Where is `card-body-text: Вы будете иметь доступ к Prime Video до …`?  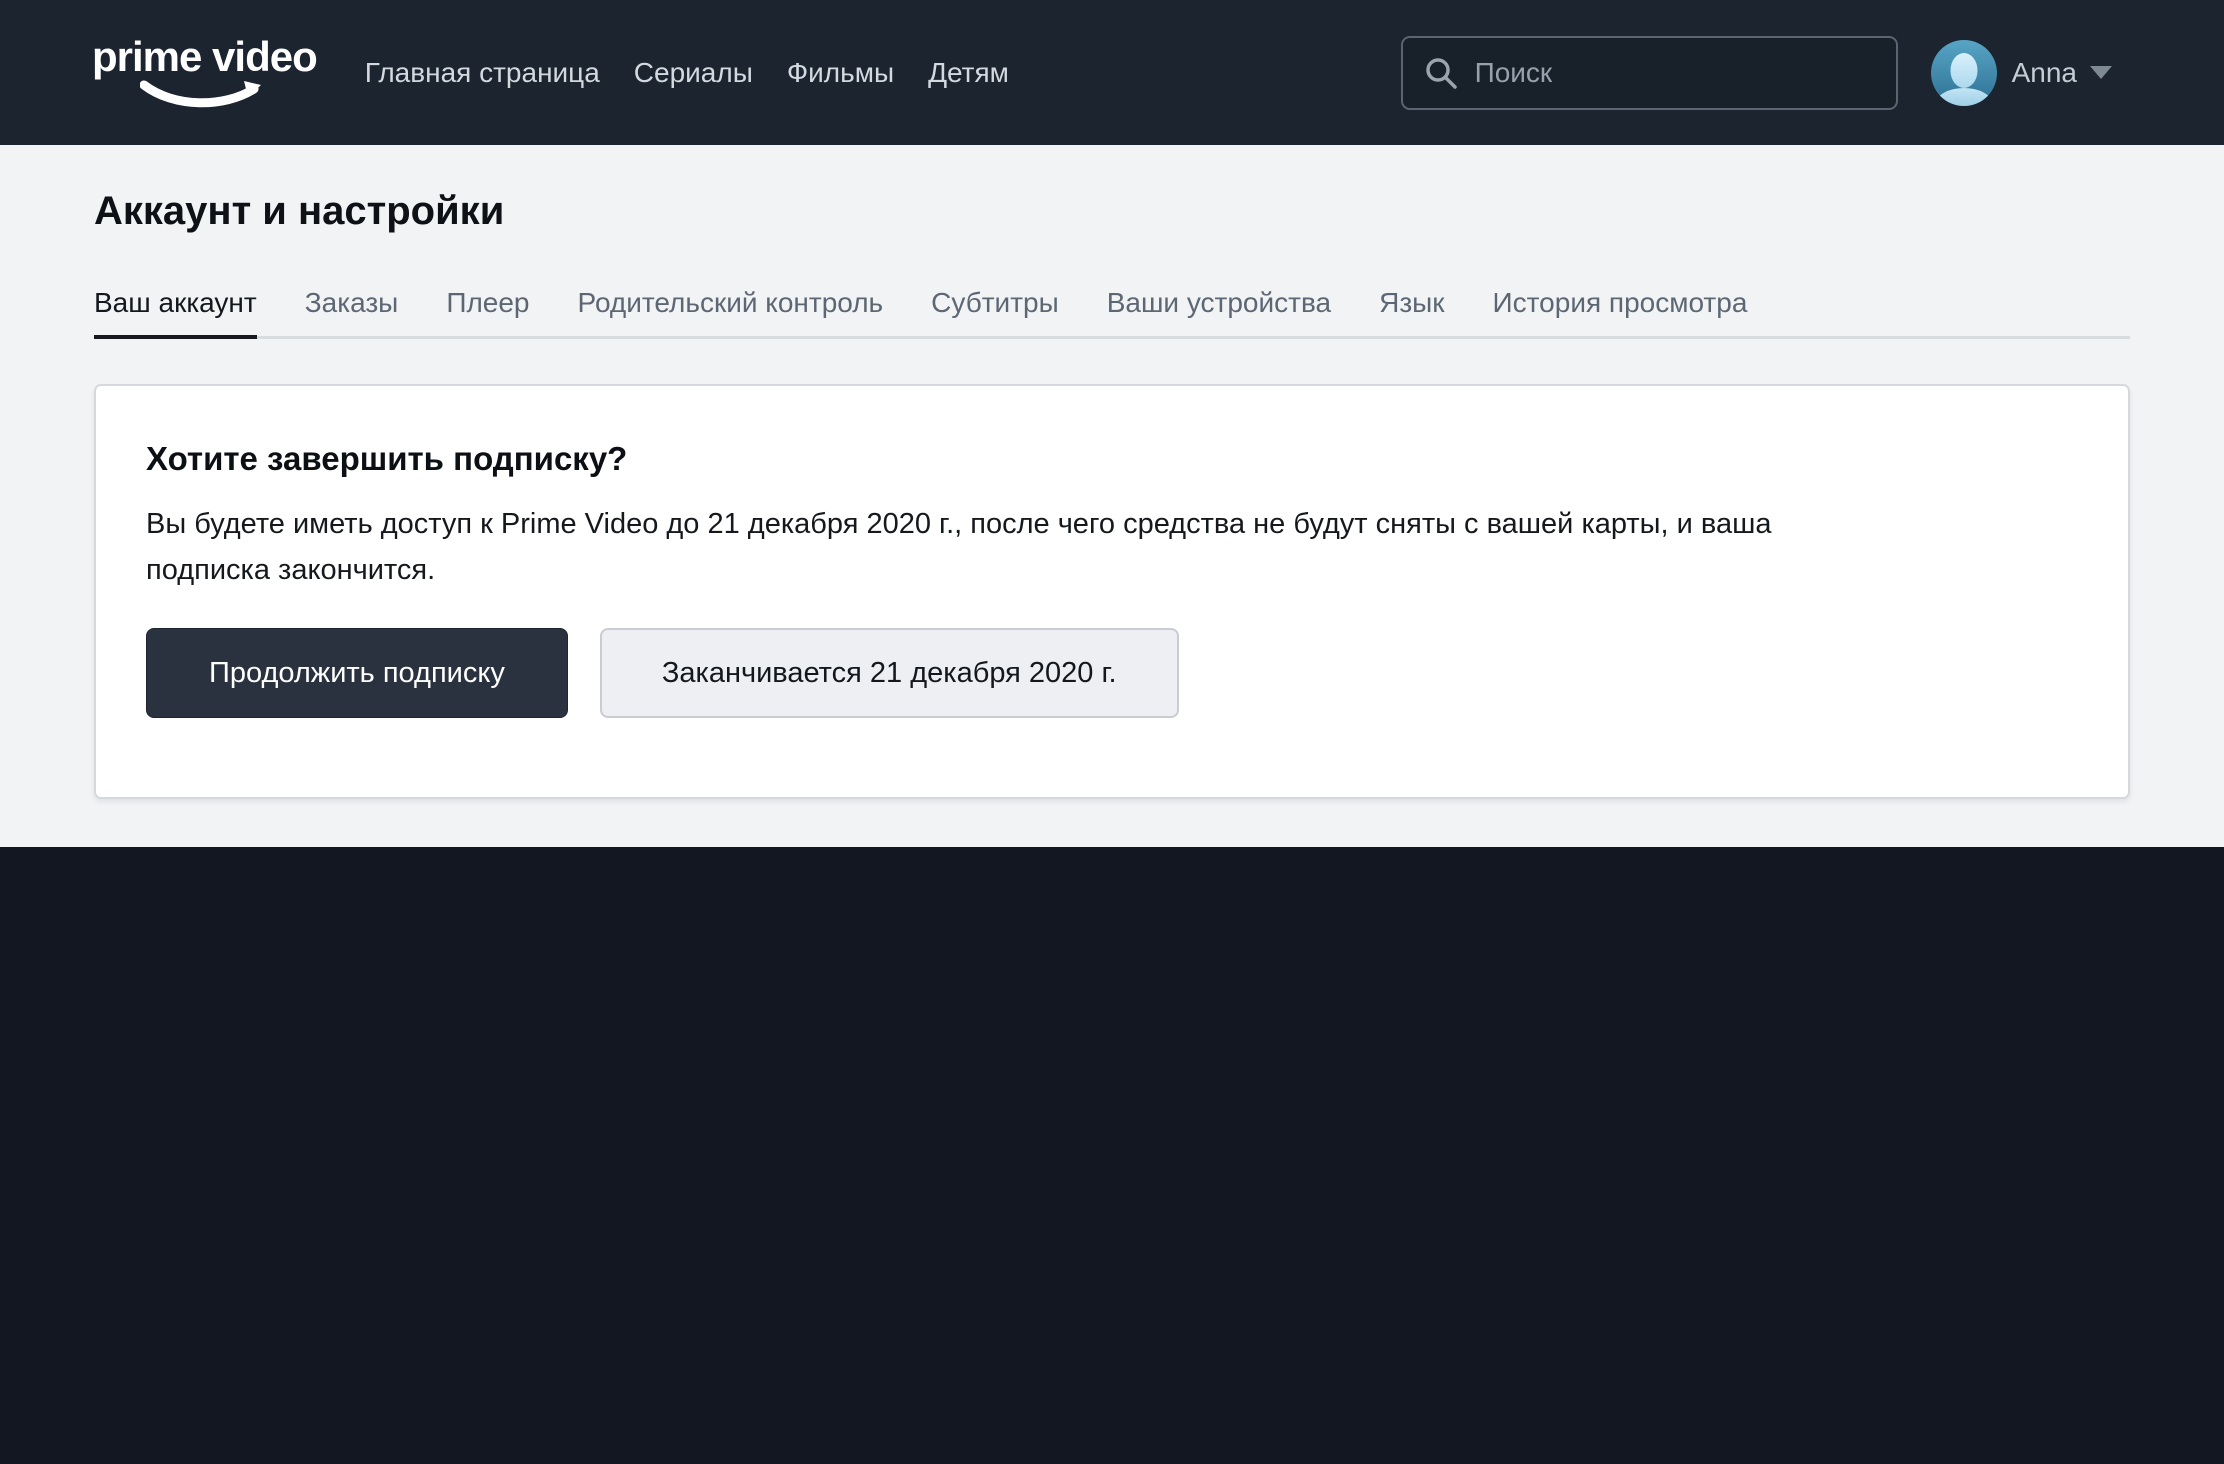 card-body-text: Вы будете иметь доступ к Prime Video до … is located at coordinates (959, 547).